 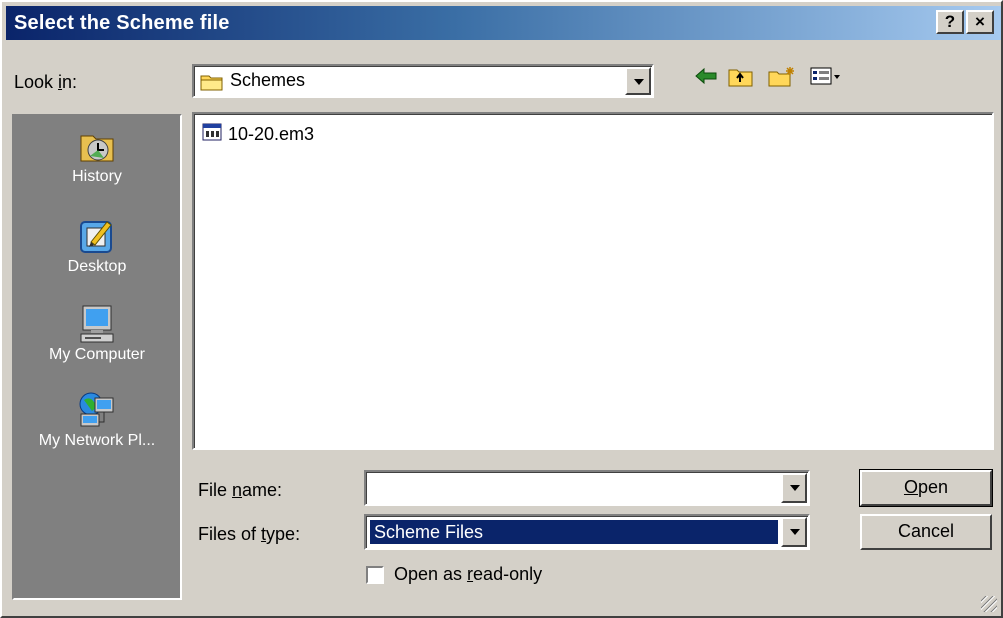 What do you see at coordinates (794, 532) in the screenshot?
I see `file-type-dropdown-button` at bounding box center [794, 532].